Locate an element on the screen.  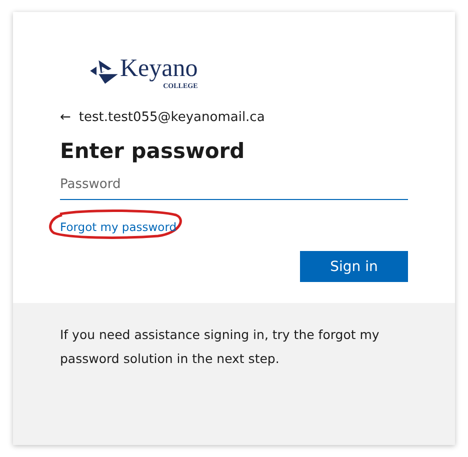
help-text: If you need assistance signing in, try the forgot my password solution in the next step. is located at coordinates (220, 347).